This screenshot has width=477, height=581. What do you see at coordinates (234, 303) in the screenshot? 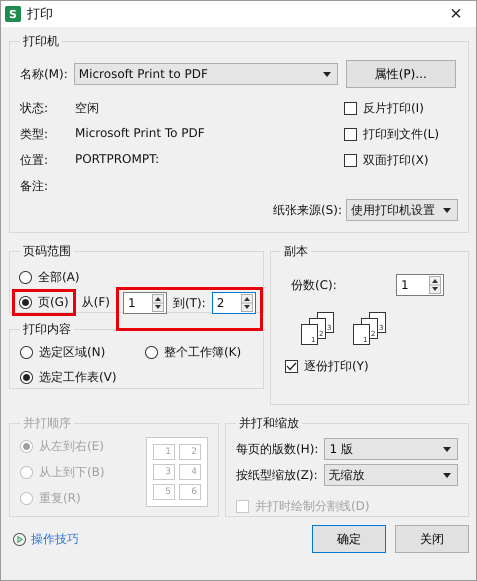
I see `to-page-field: 2` at bounding box center [234, 303].